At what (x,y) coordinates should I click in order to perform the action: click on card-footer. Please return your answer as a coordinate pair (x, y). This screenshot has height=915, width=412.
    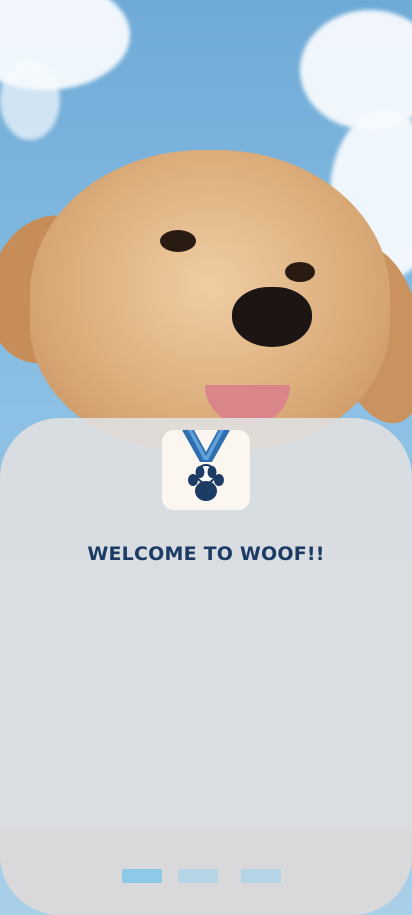
    Looking at the image, I should click on (206, 871).